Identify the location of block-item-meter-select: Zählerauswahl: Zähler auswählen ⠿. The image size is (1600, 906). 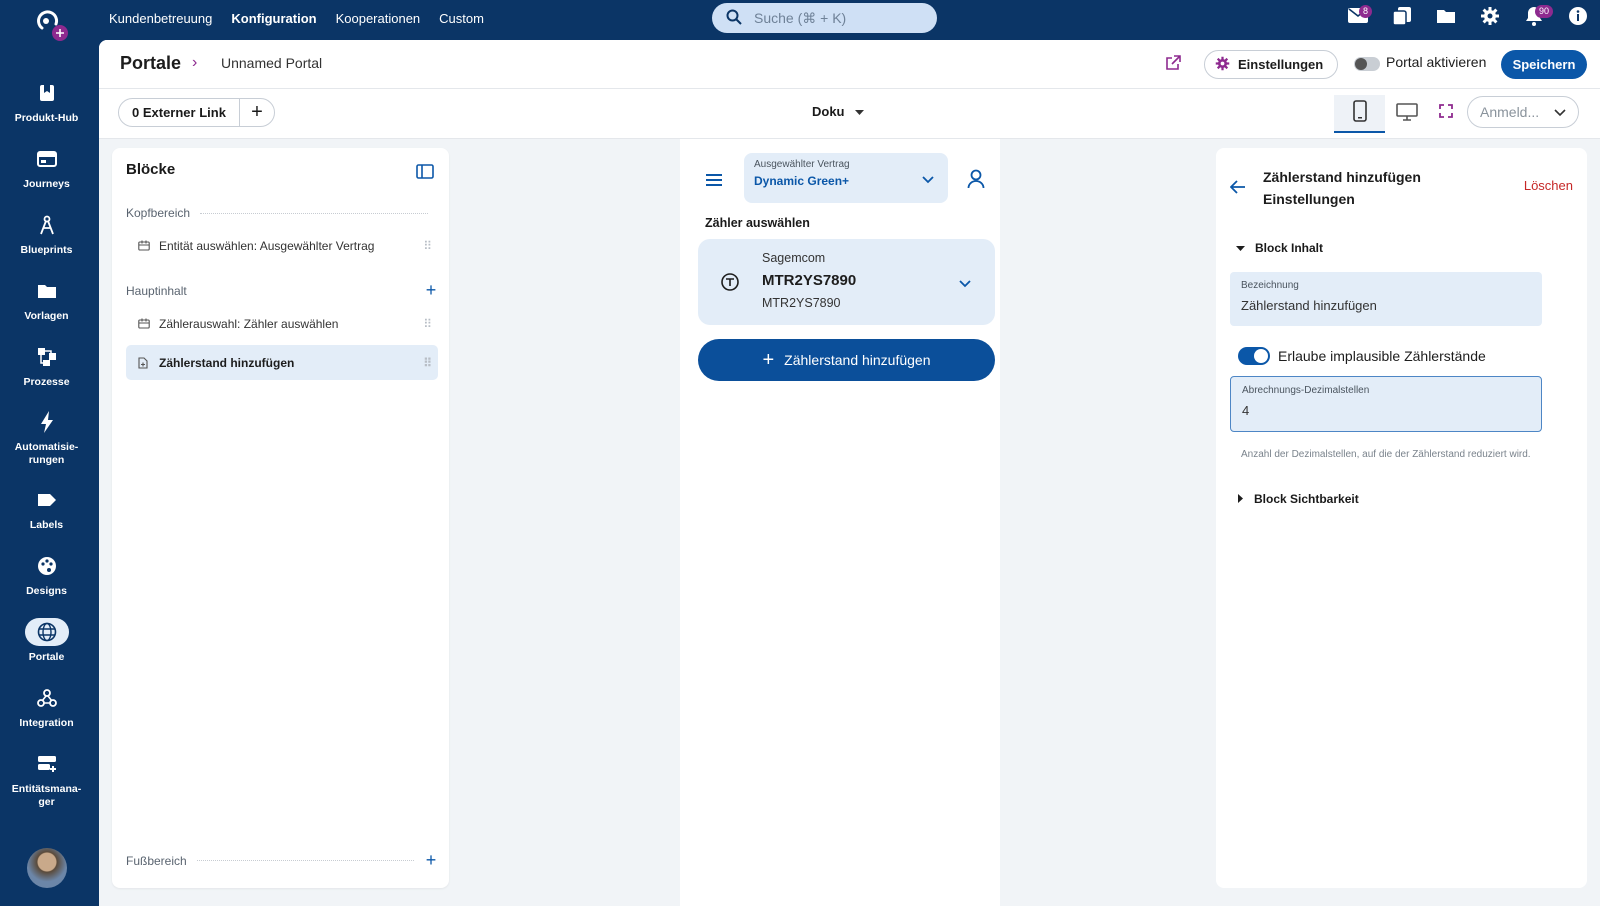
(282, 323).